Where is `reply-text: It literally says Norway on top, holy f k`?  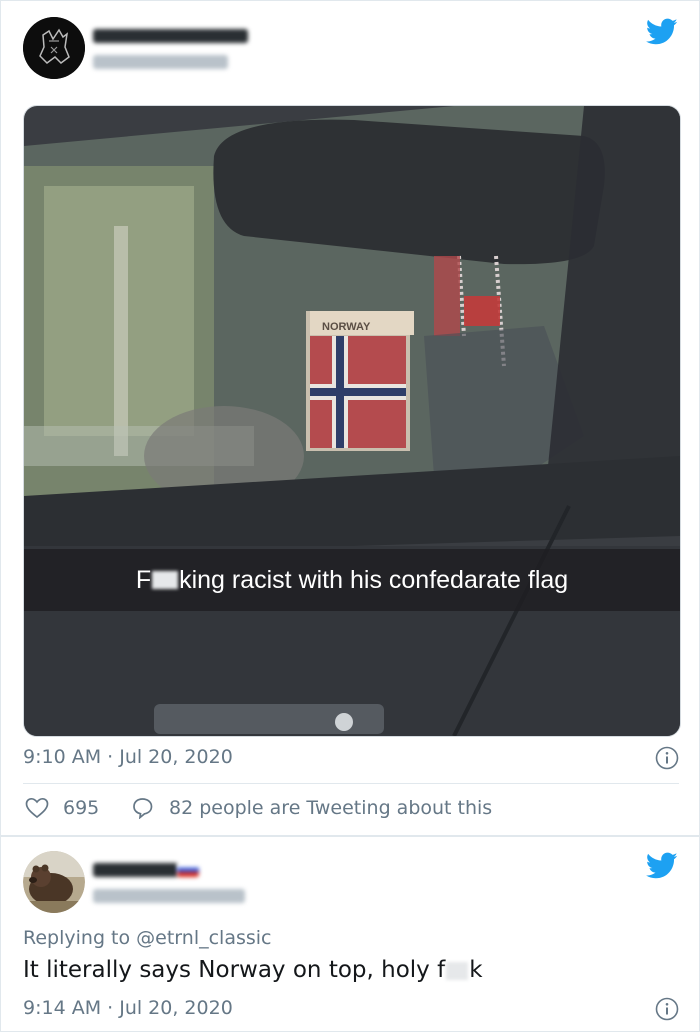
reply-text: It literally says Norway on top, holy f k is located at coordinates (253, 970).